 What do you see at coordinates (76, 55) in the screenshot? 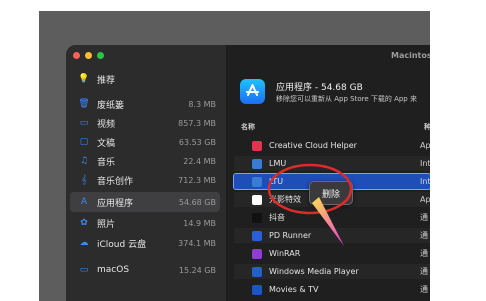
I see `close-button` at bounding box center [76, 55].